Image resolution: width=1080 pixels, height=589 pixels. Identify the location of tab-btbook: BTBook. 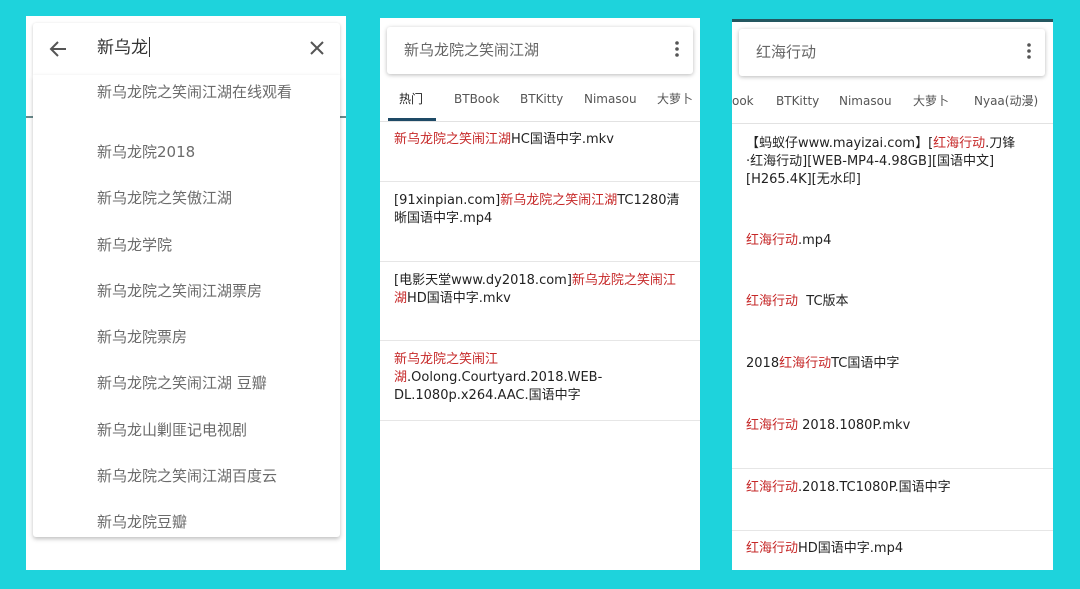
(476, 99).